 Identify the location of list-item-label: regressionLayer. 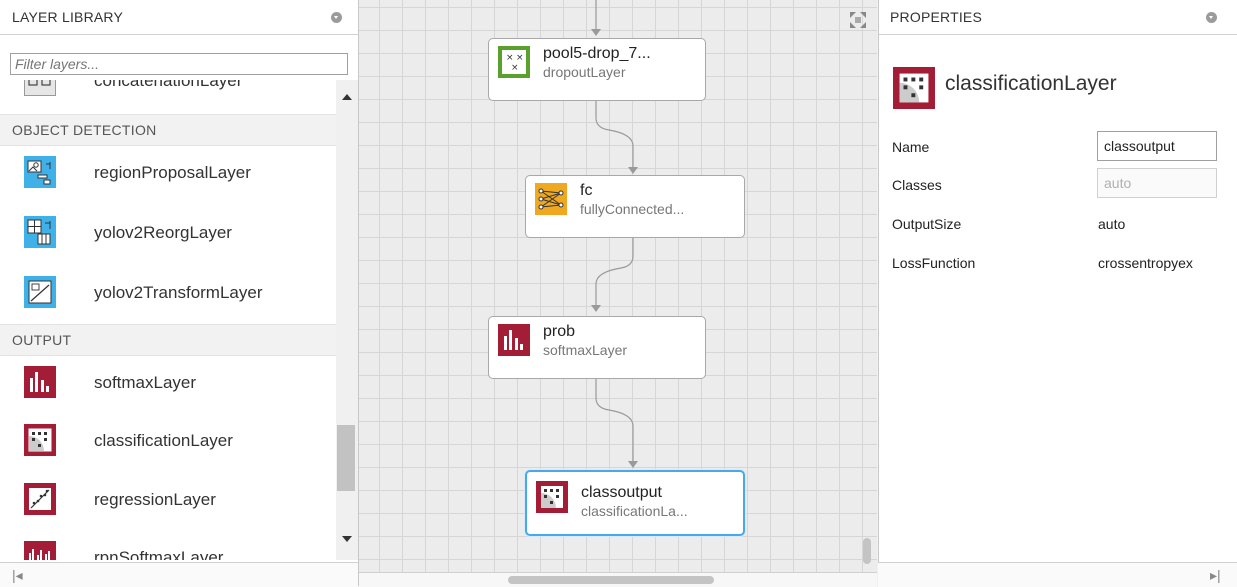
(155, 499).